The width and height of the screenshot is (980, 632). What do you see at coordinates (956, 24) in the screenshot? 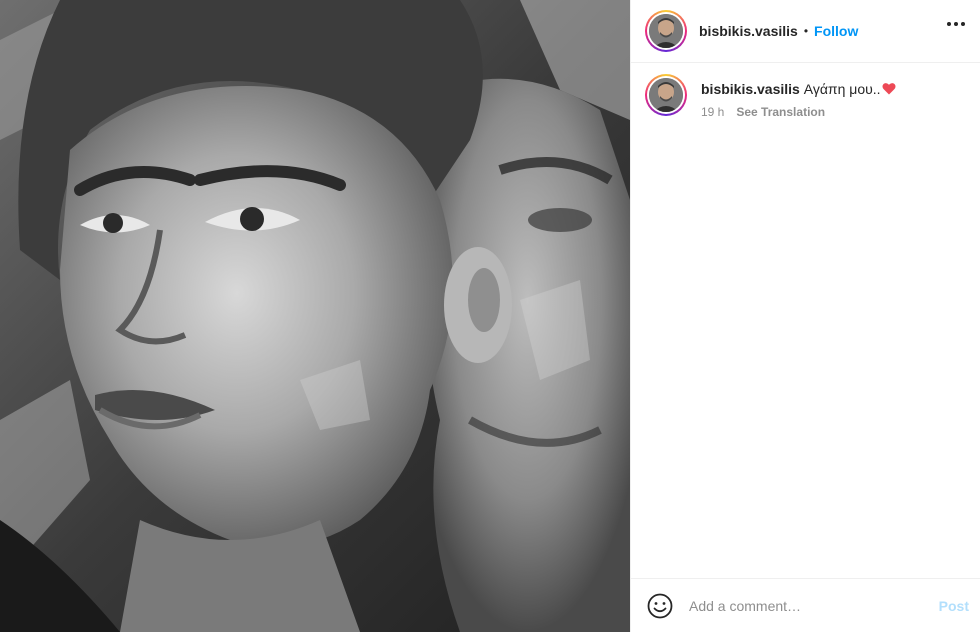
I see `ellipsis-icon` at bounding box center [956, 24].